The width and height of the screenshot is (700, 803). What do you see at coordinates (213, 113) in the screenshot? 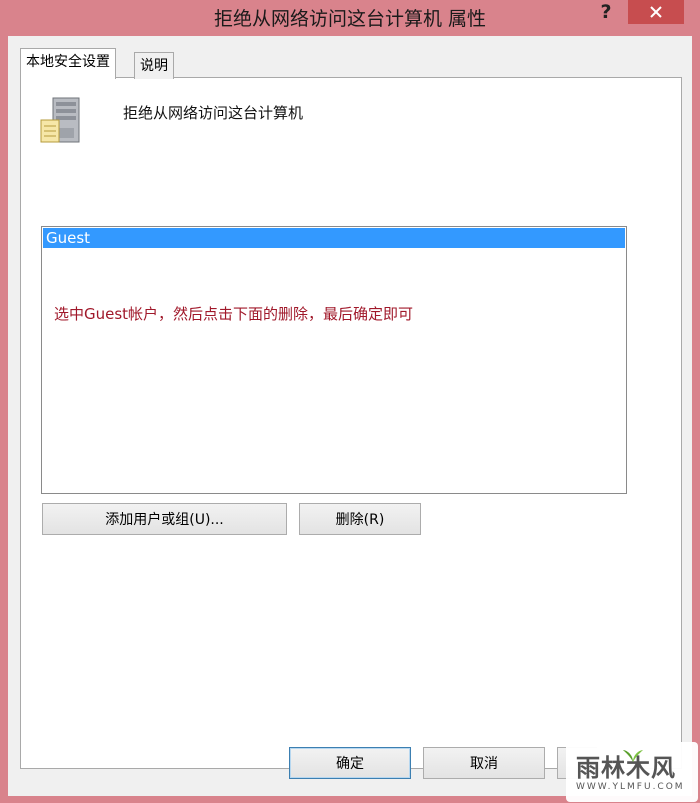
I see `policy-title: 拒绝从网络访问这台计算机` at bounding box center [213, 113].